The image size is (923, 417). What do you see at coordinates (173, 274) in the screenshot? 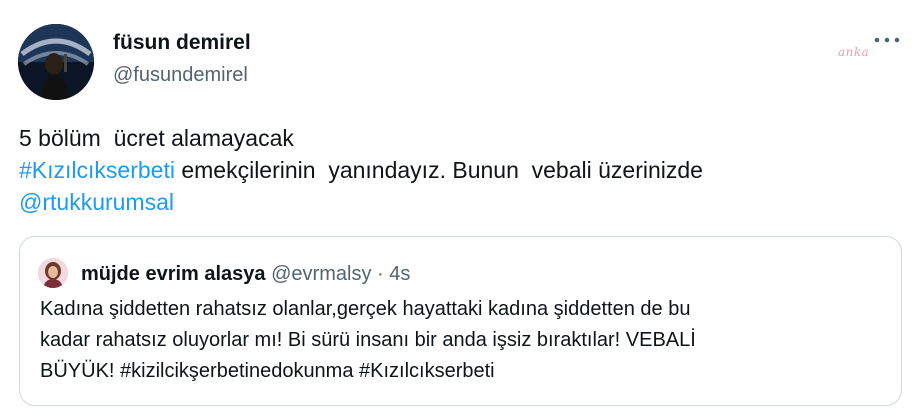
I see `quoted-author-name: müjde evrim alasya` at bounding box center [173, 274].